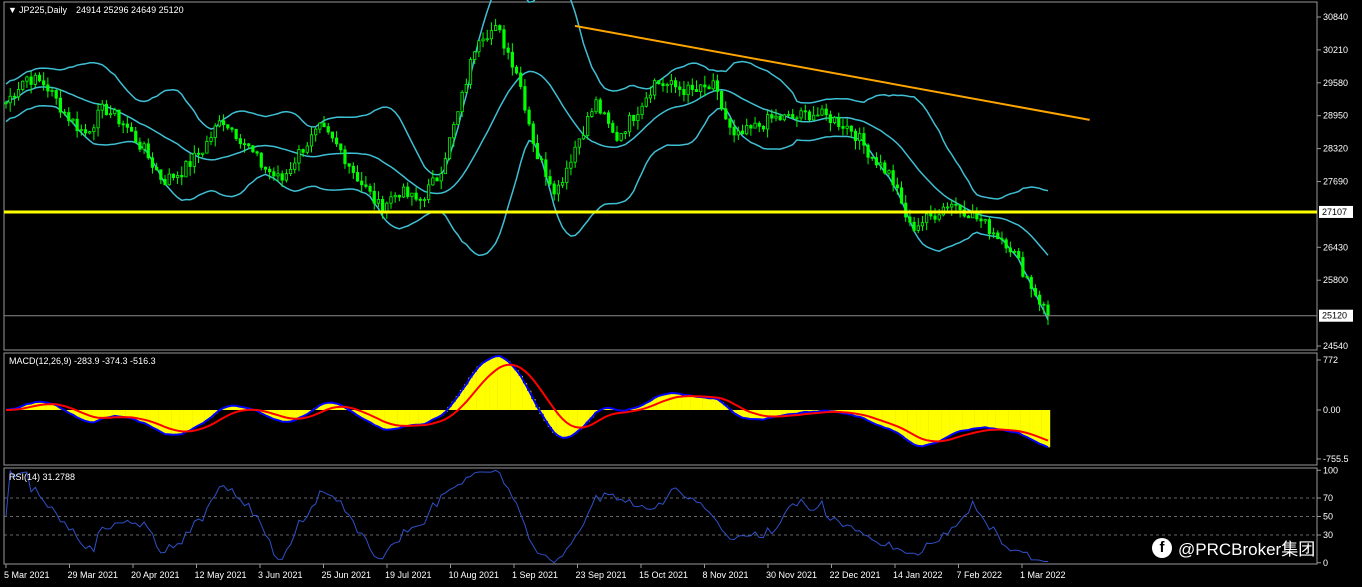 The image size is (1362, 587). I want to click on y-tick-label: 28950, so click(1335, 116).